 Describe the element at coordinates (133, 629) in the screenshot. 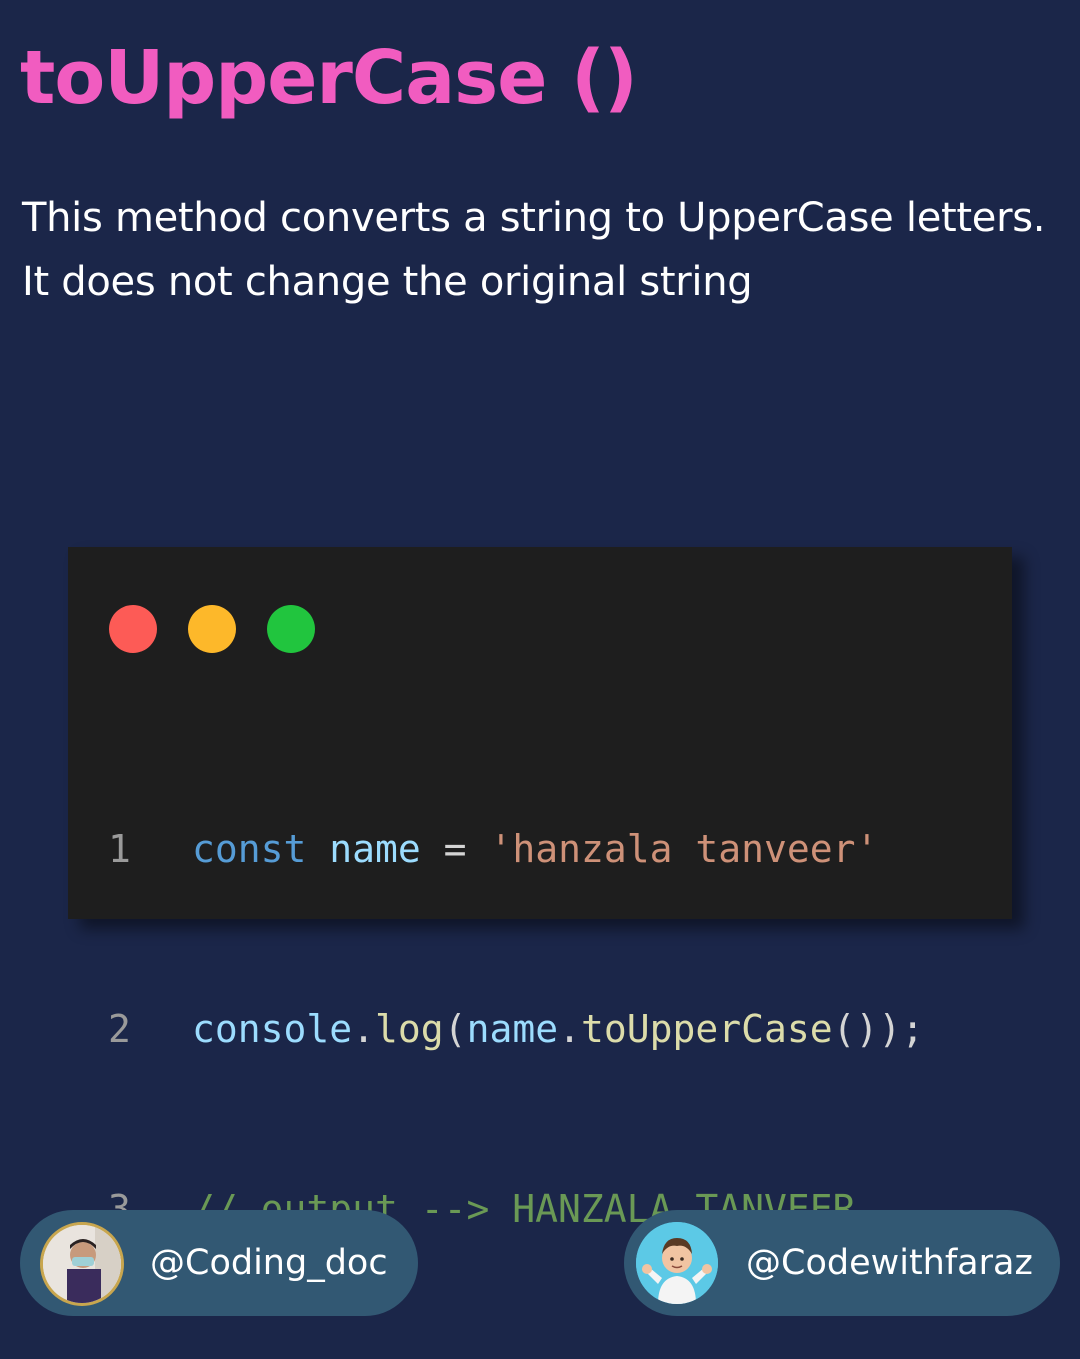

I see `window-close-dot` at that location.